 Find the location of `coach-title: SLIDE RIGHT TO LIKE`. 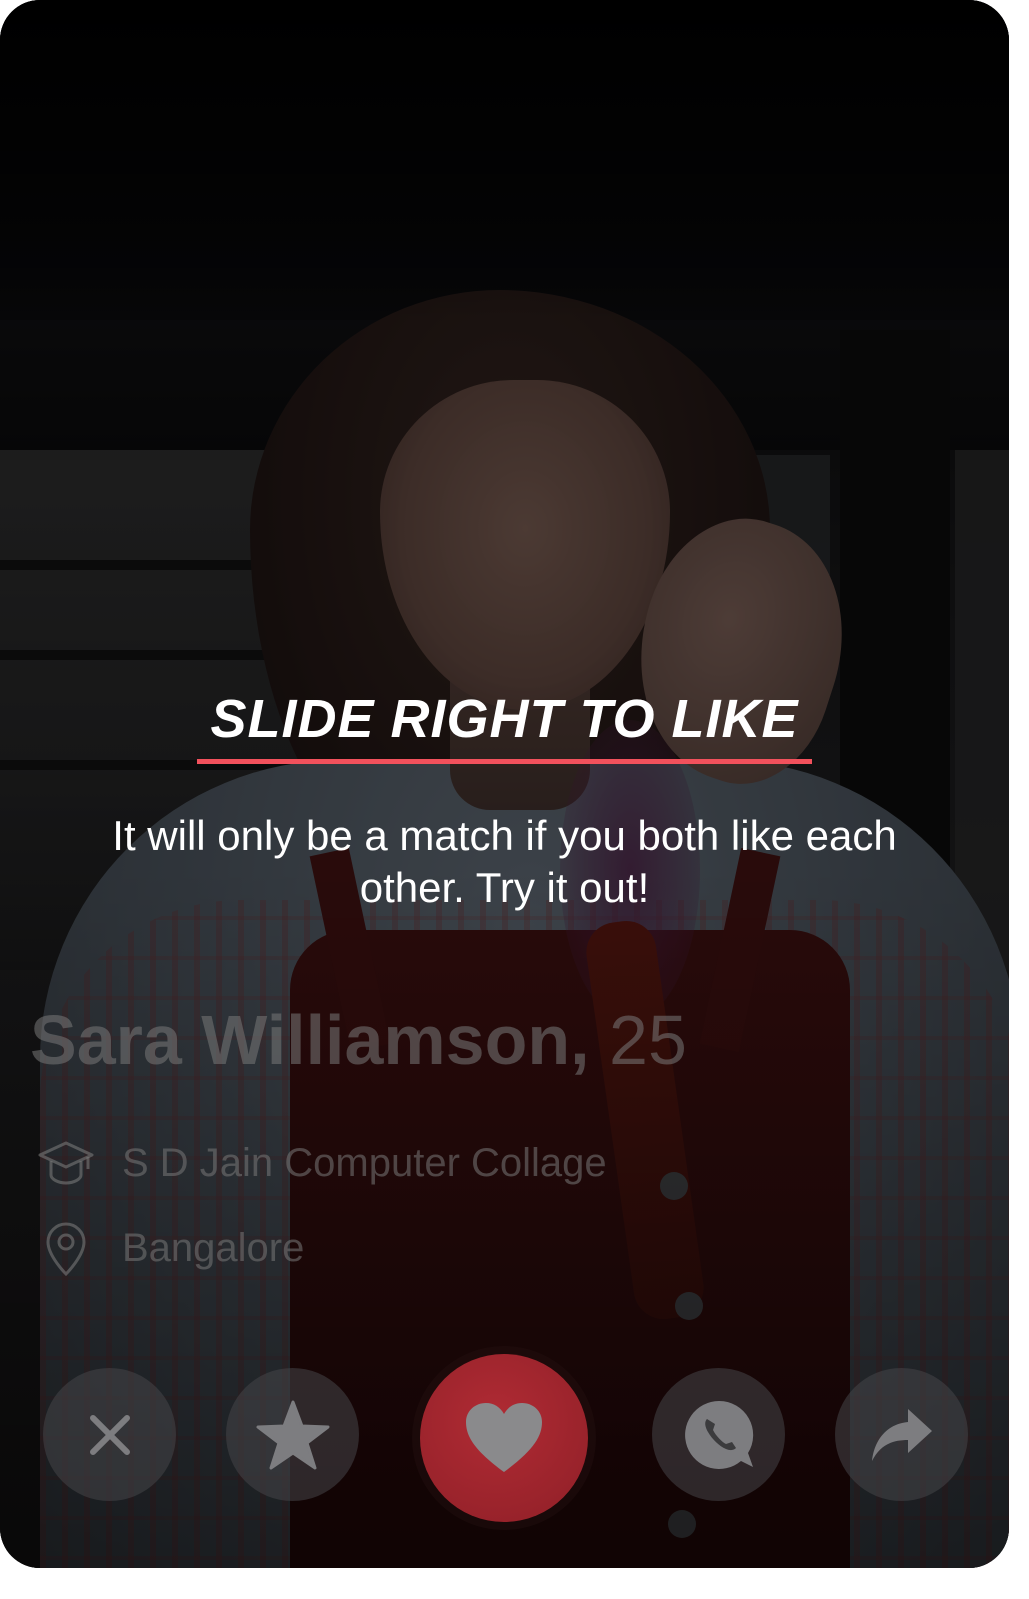

coach-title: SLIDE RIGHT TO LIKE is located at coordinates (504, 719).